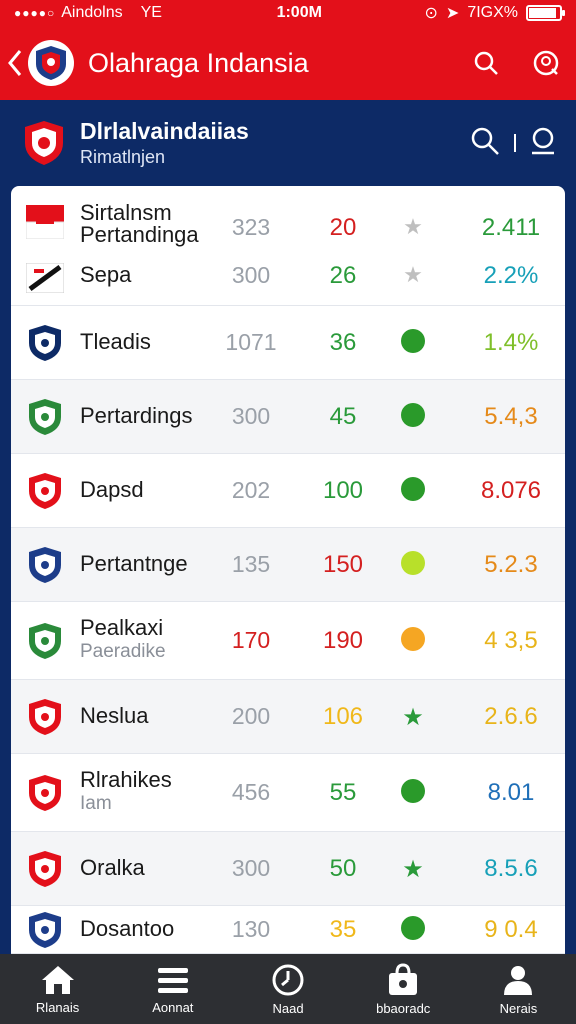  What do you see at coordinates (112, 489) in the screenshot?
I see `team-name: Dapsd` at bounding box center [112, 489].